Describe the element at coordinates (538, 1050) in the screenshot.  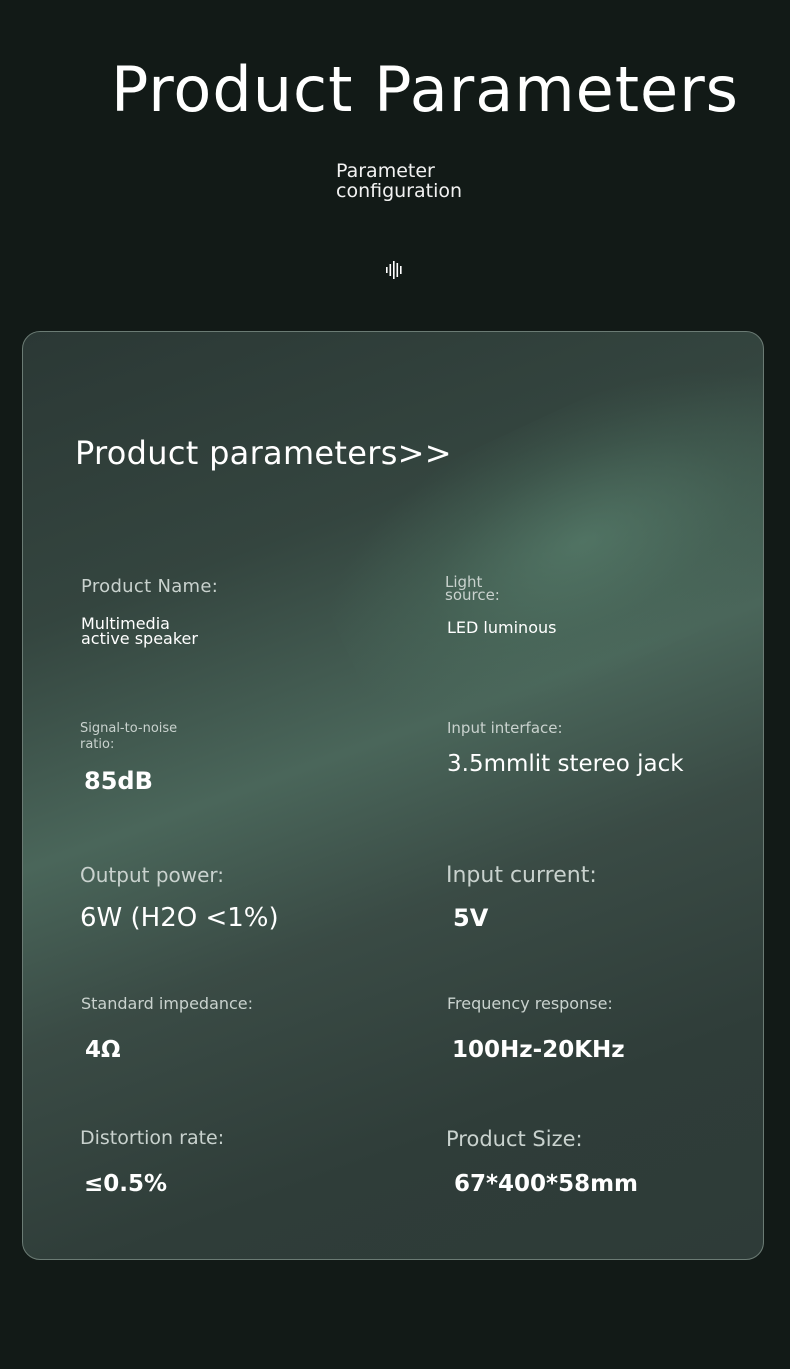
I see `param-value: 100Hz-20KHz` at that location.